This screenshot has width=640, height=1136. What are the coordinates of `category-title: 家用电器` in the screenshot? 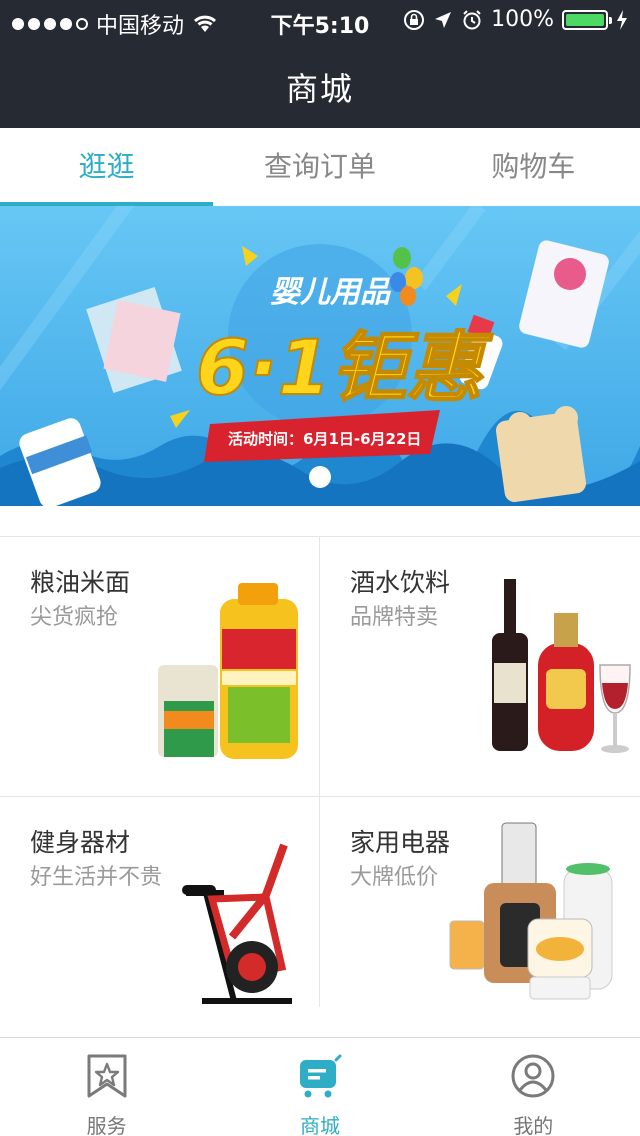 It's located at (400, 842).